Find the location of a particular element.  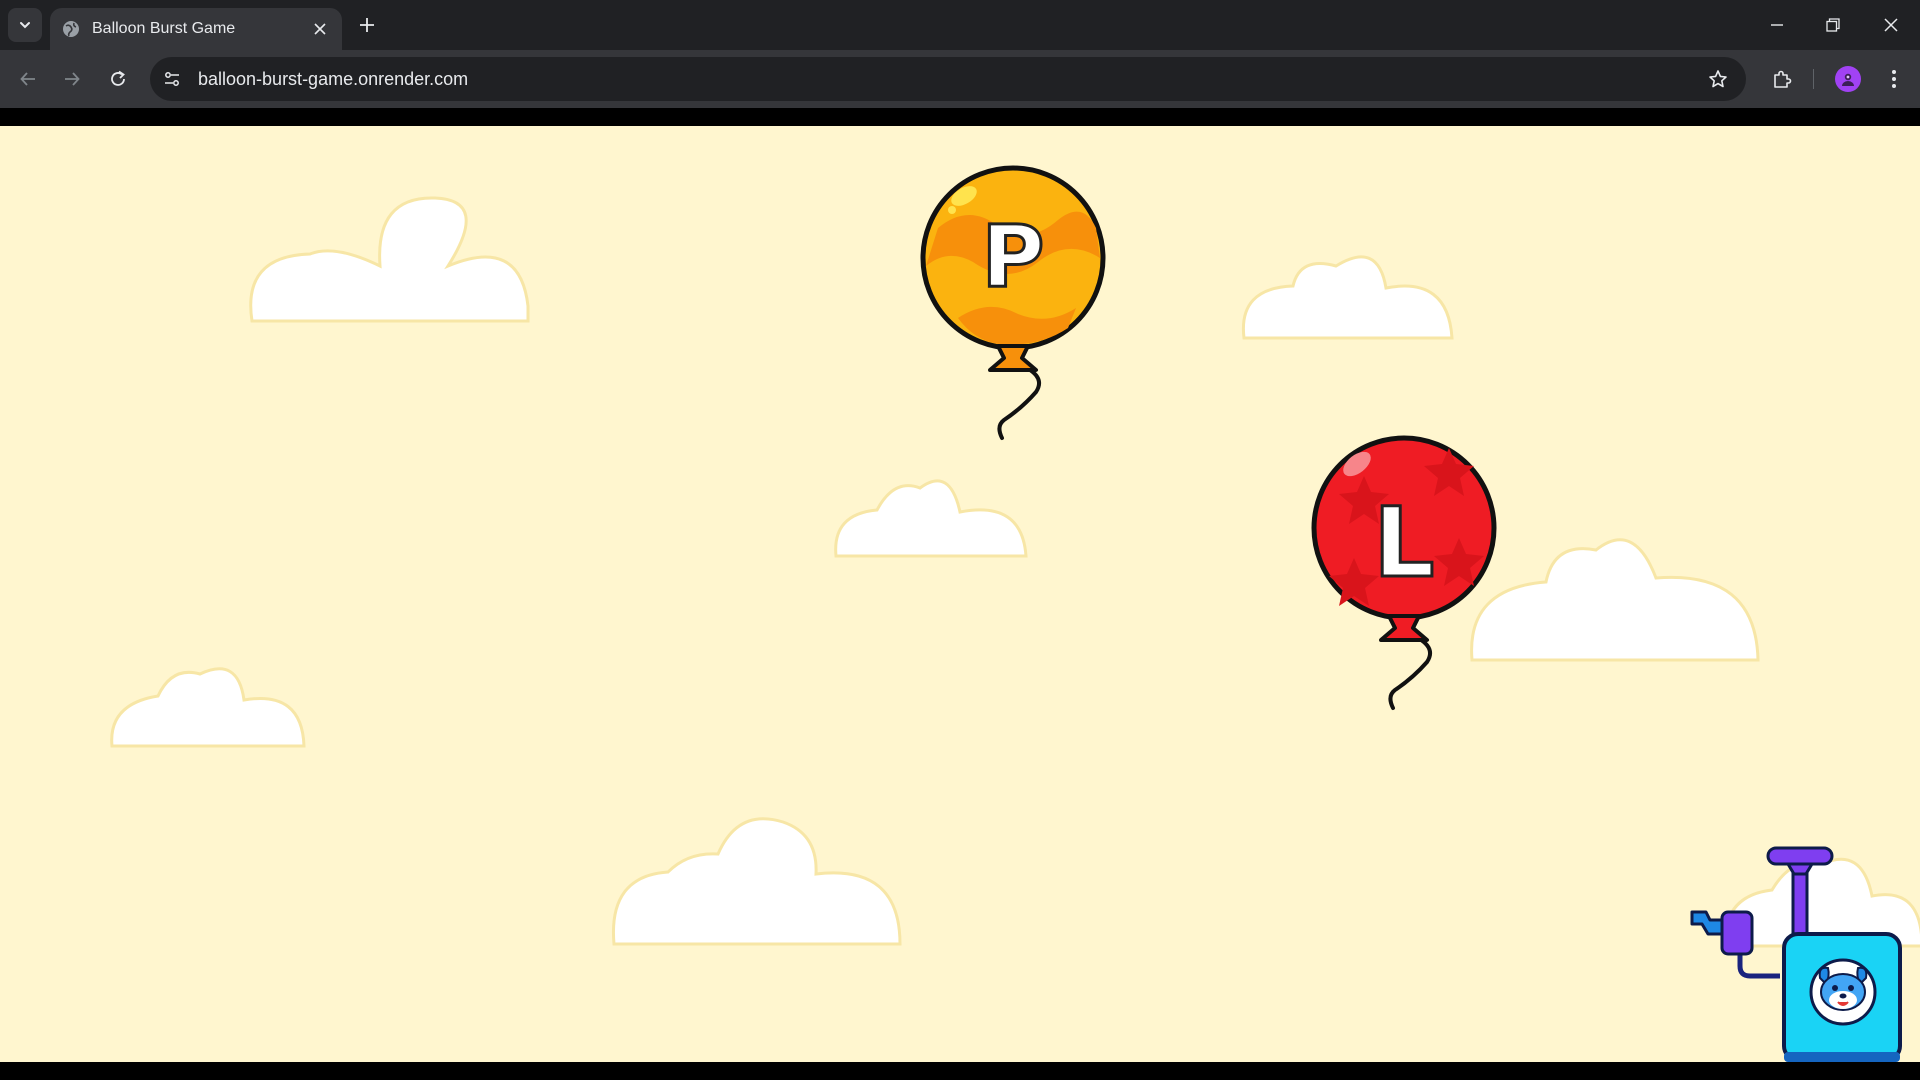

back-arrow-icon is located at coordinates (27, 79).